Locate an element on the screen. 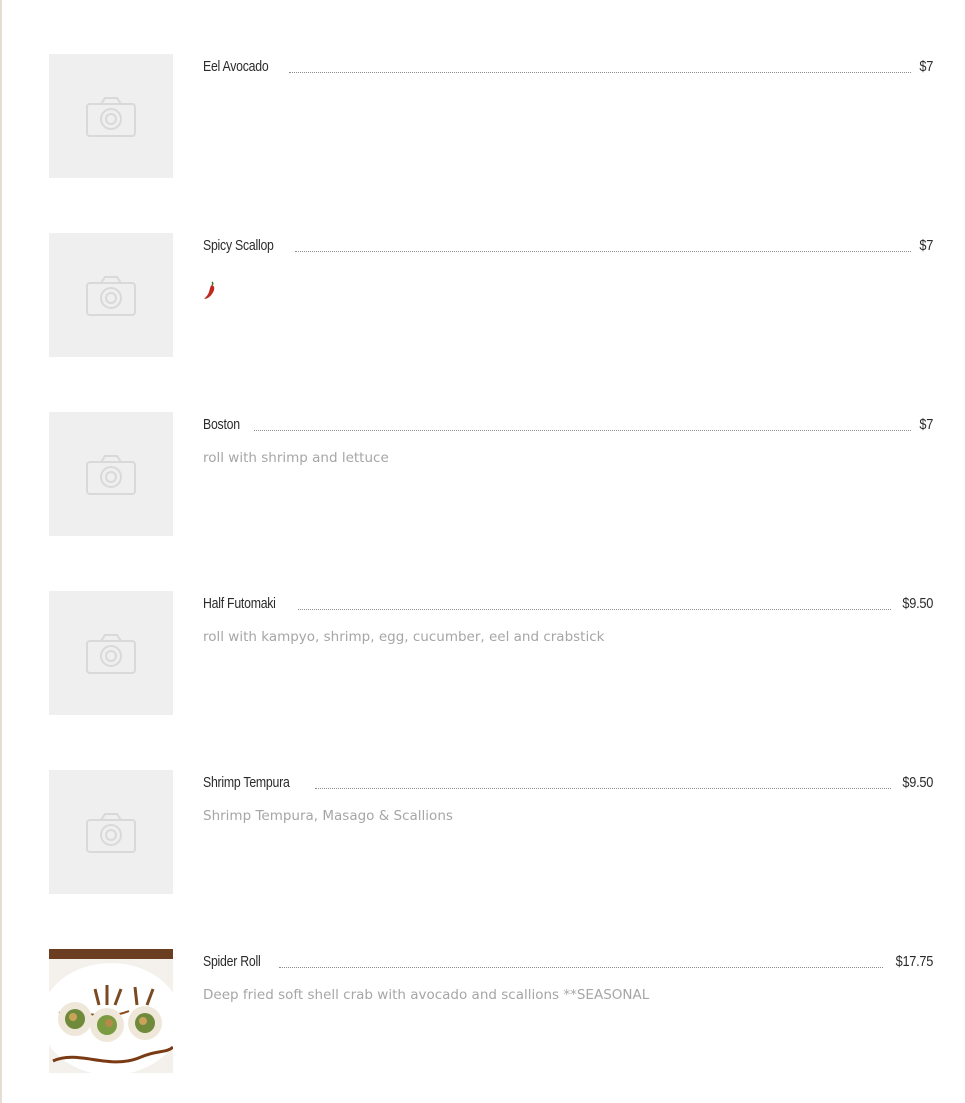 The image size is (965, 1103). page-left-border is located at coordinates (1, 551).